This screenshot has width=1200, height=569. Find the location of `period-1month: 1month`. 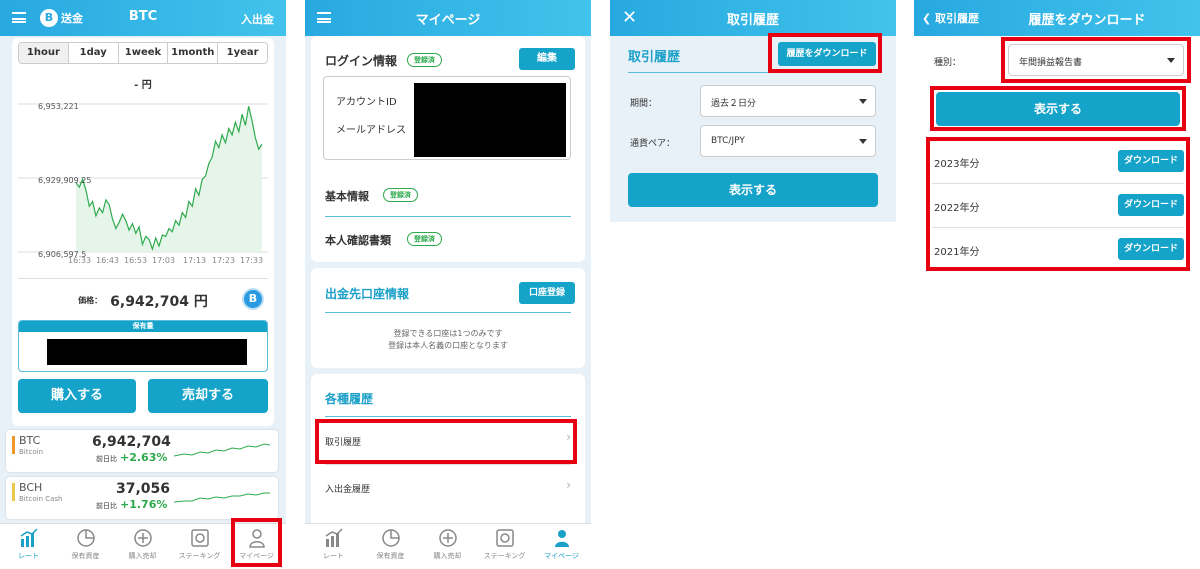

period-1month: 1month is located at coordinates (193, 53).